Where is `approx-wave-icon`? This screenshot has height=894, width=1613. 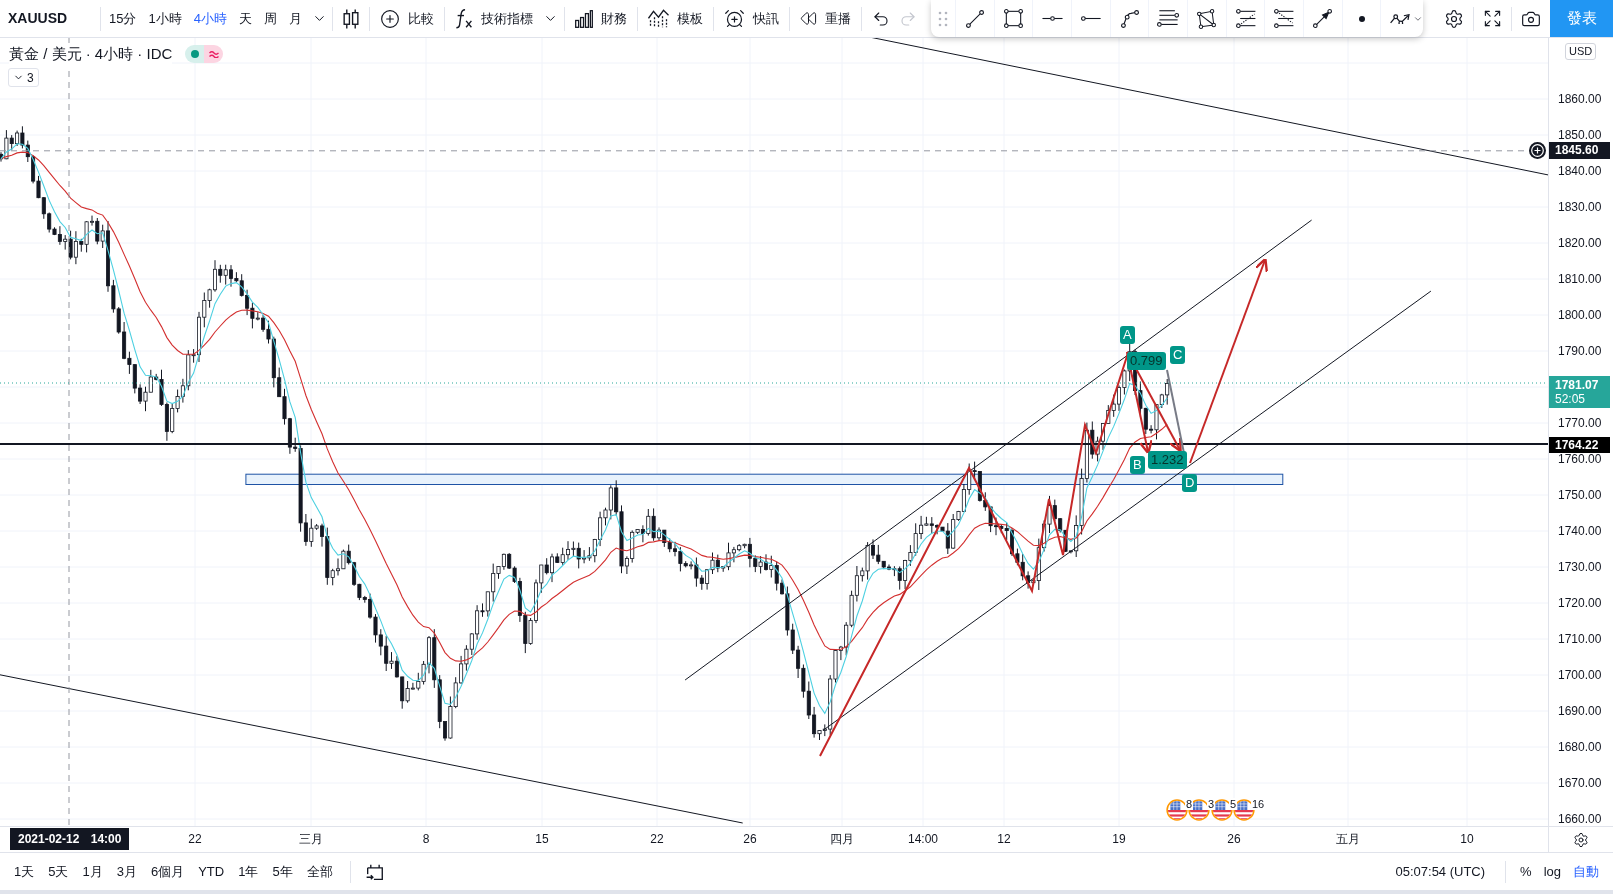
approx-wave-icon is located at coordinates (214, 54).